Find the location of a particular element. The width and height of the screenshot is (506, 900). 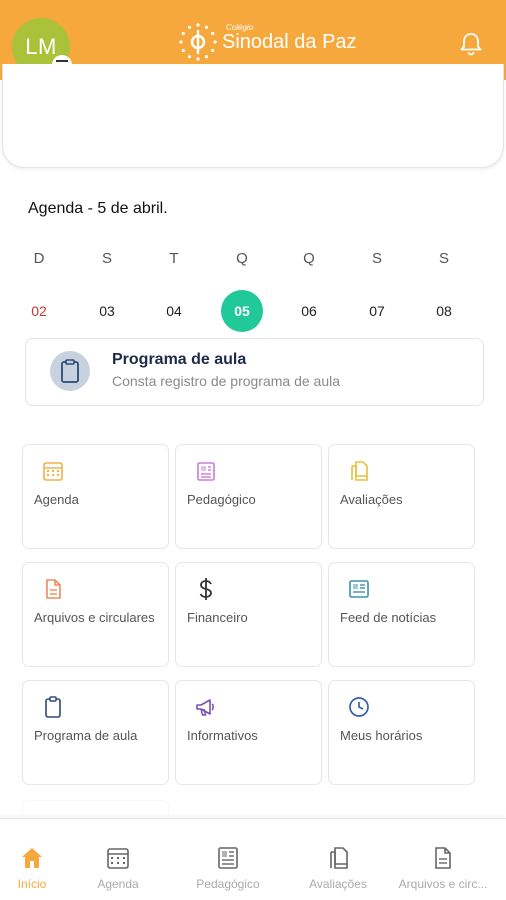

tile-label: Informativos is located at coordinates (222, 735).